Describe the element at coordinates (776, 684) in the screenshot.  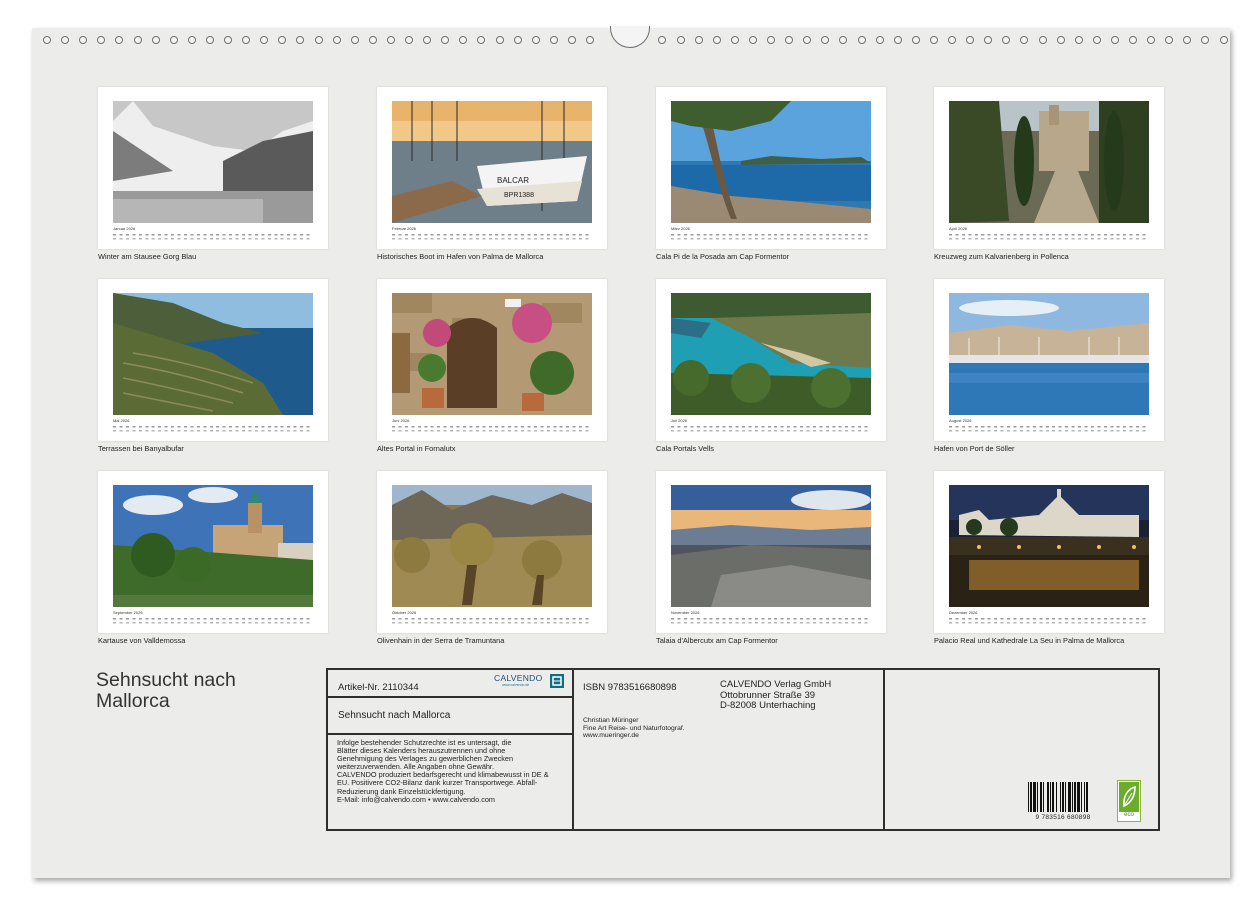
I see `publisher-line: CALVENDO Verlag GmbH` at that location.